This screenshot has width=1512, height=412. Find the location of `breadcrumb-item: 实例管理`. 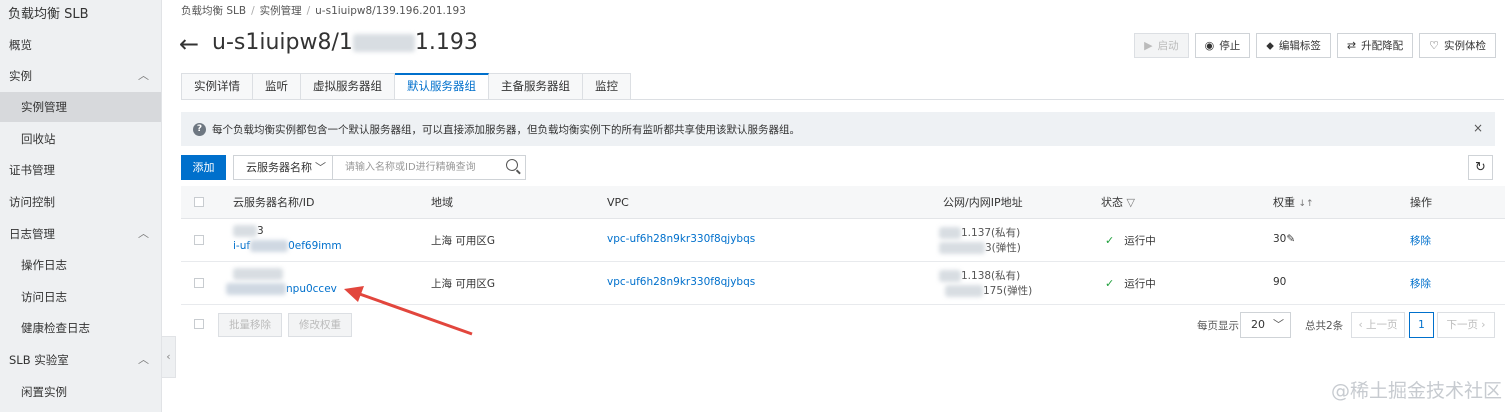

breadcrumb-item: 实例管理 is located at coordinates (281, 11).